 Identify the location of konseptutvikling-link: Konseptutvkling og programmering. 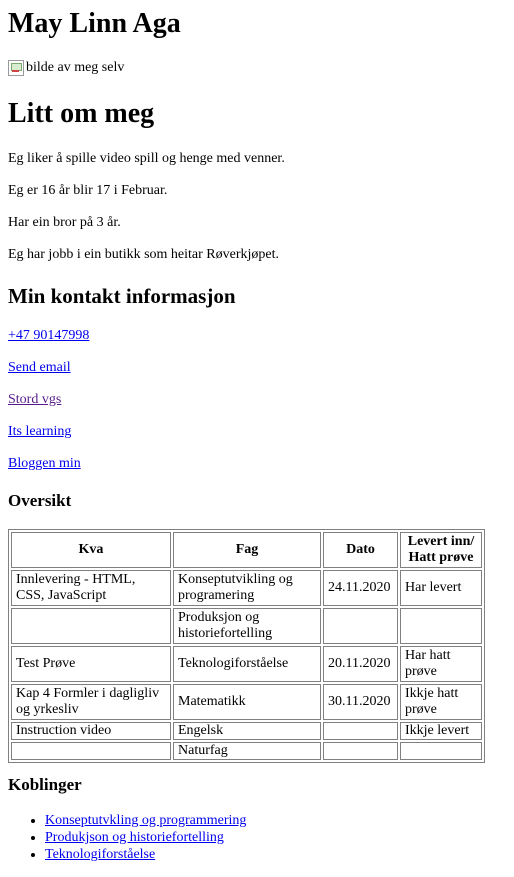
(145, 820).